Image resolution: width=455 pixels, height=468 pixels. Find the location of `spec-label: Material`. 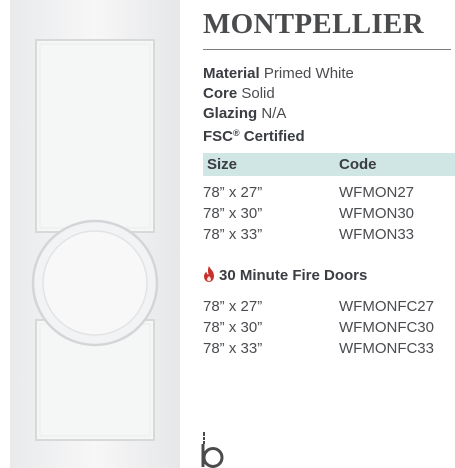

spec-label: Material is located at coordinates (231, 73).